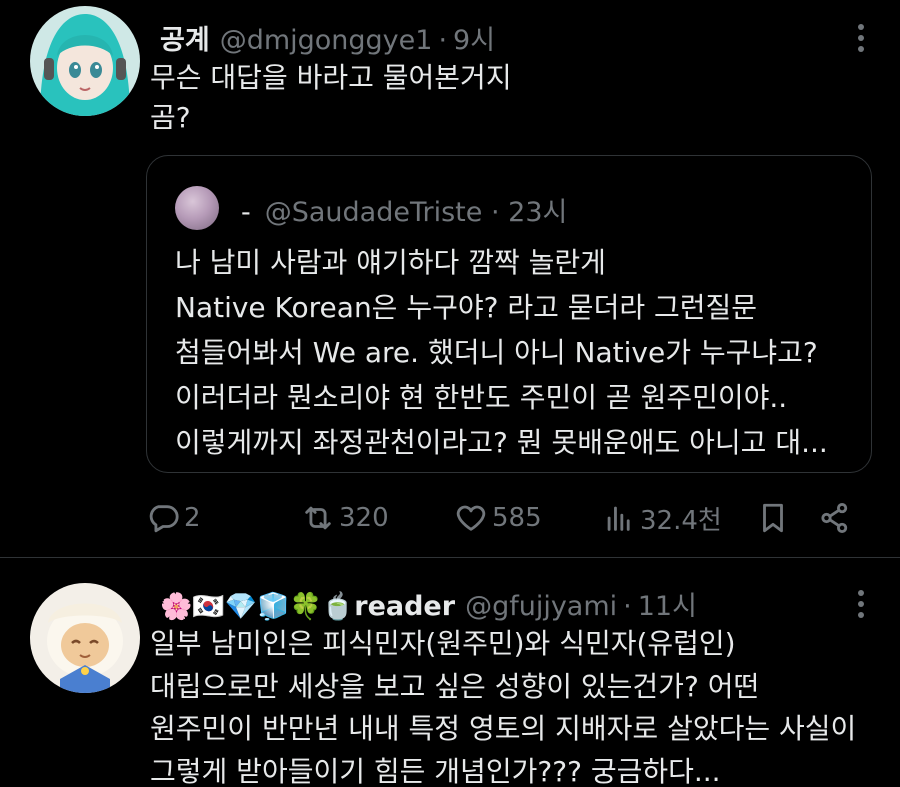 This screenshot has height=787, width=900. Describe the element at coordinates (466, 307) in the screenshot. I see `quoted-text-line: Native Korean은 누구야? 라고 묻더라 그런질문` at that location.